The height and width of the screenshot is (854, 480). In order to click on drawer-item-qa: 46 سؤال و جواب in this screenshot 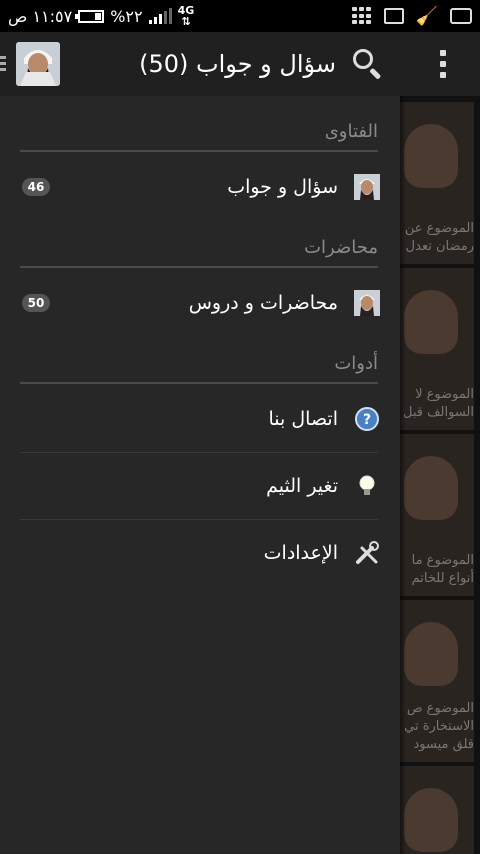, I will do `click(200, 187)`.